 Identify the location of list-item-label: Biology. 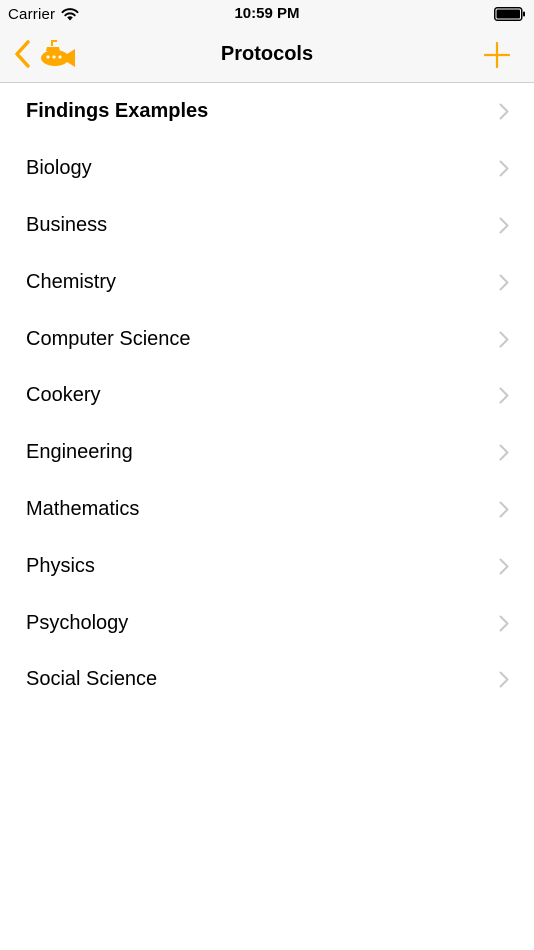
(59, 168).